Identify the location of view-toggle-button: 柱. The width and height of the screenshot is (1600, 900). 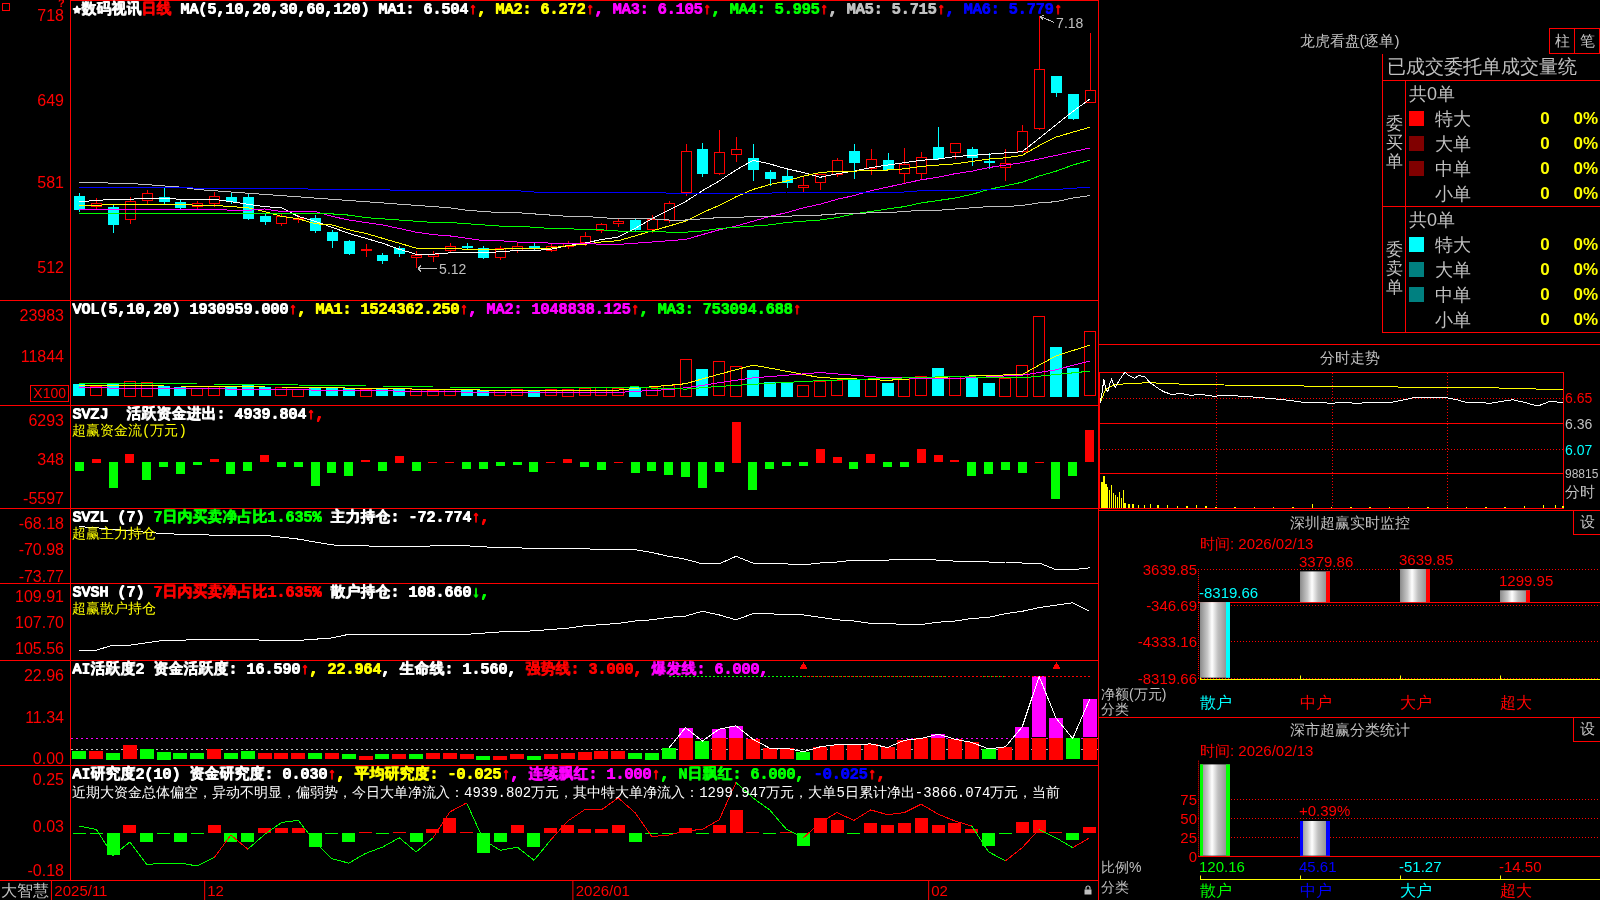
(1562, 41).